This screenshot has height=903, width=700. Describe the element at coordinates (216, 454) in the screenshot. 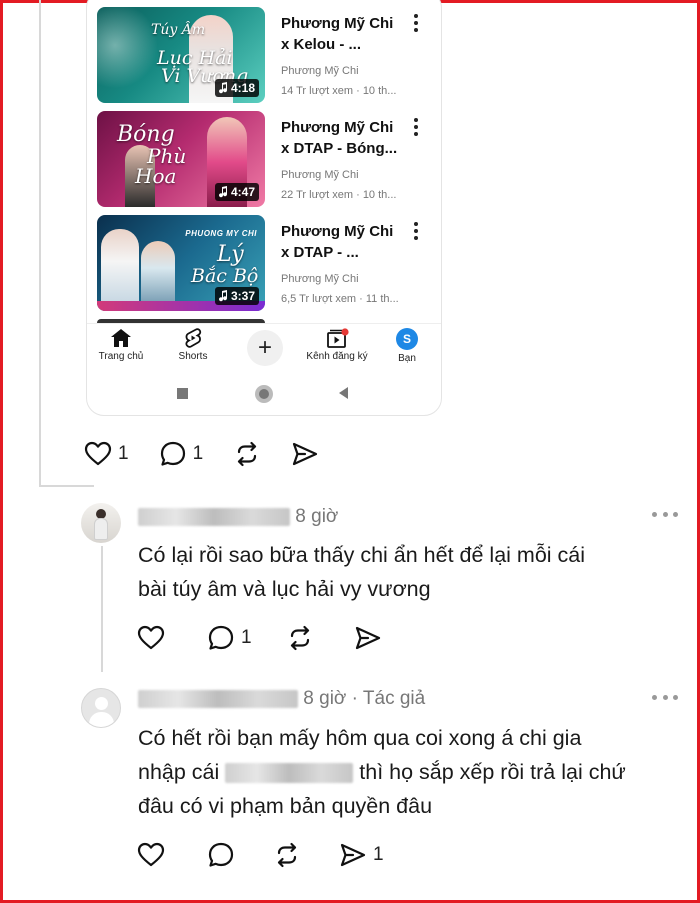

I see `post-actions: 1 1` at that location.